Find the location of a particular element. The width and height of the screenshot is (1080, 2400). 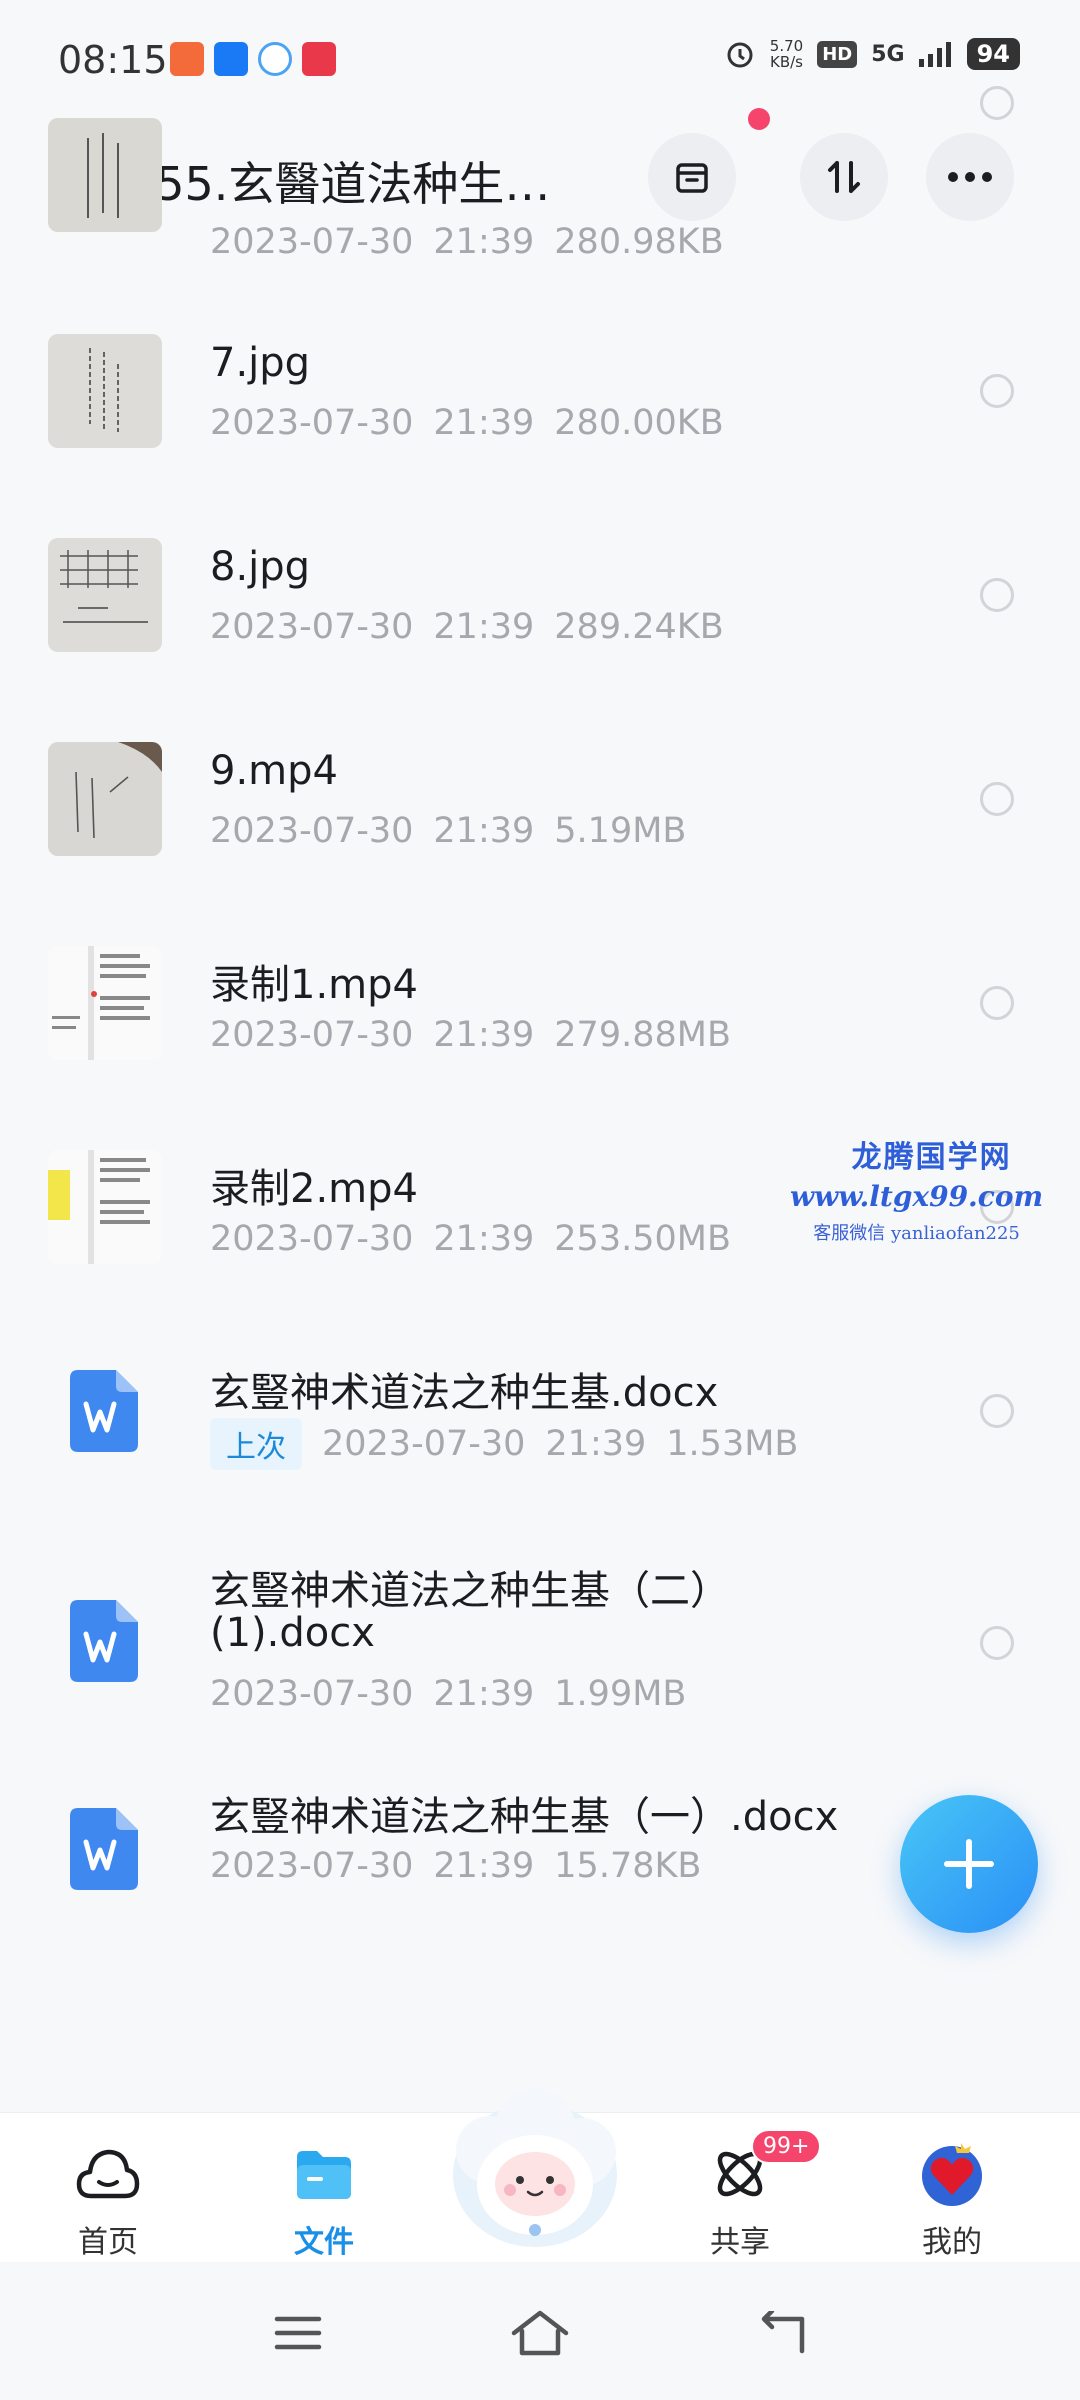

signal-bars-icon is located at coordinates (934, 54).